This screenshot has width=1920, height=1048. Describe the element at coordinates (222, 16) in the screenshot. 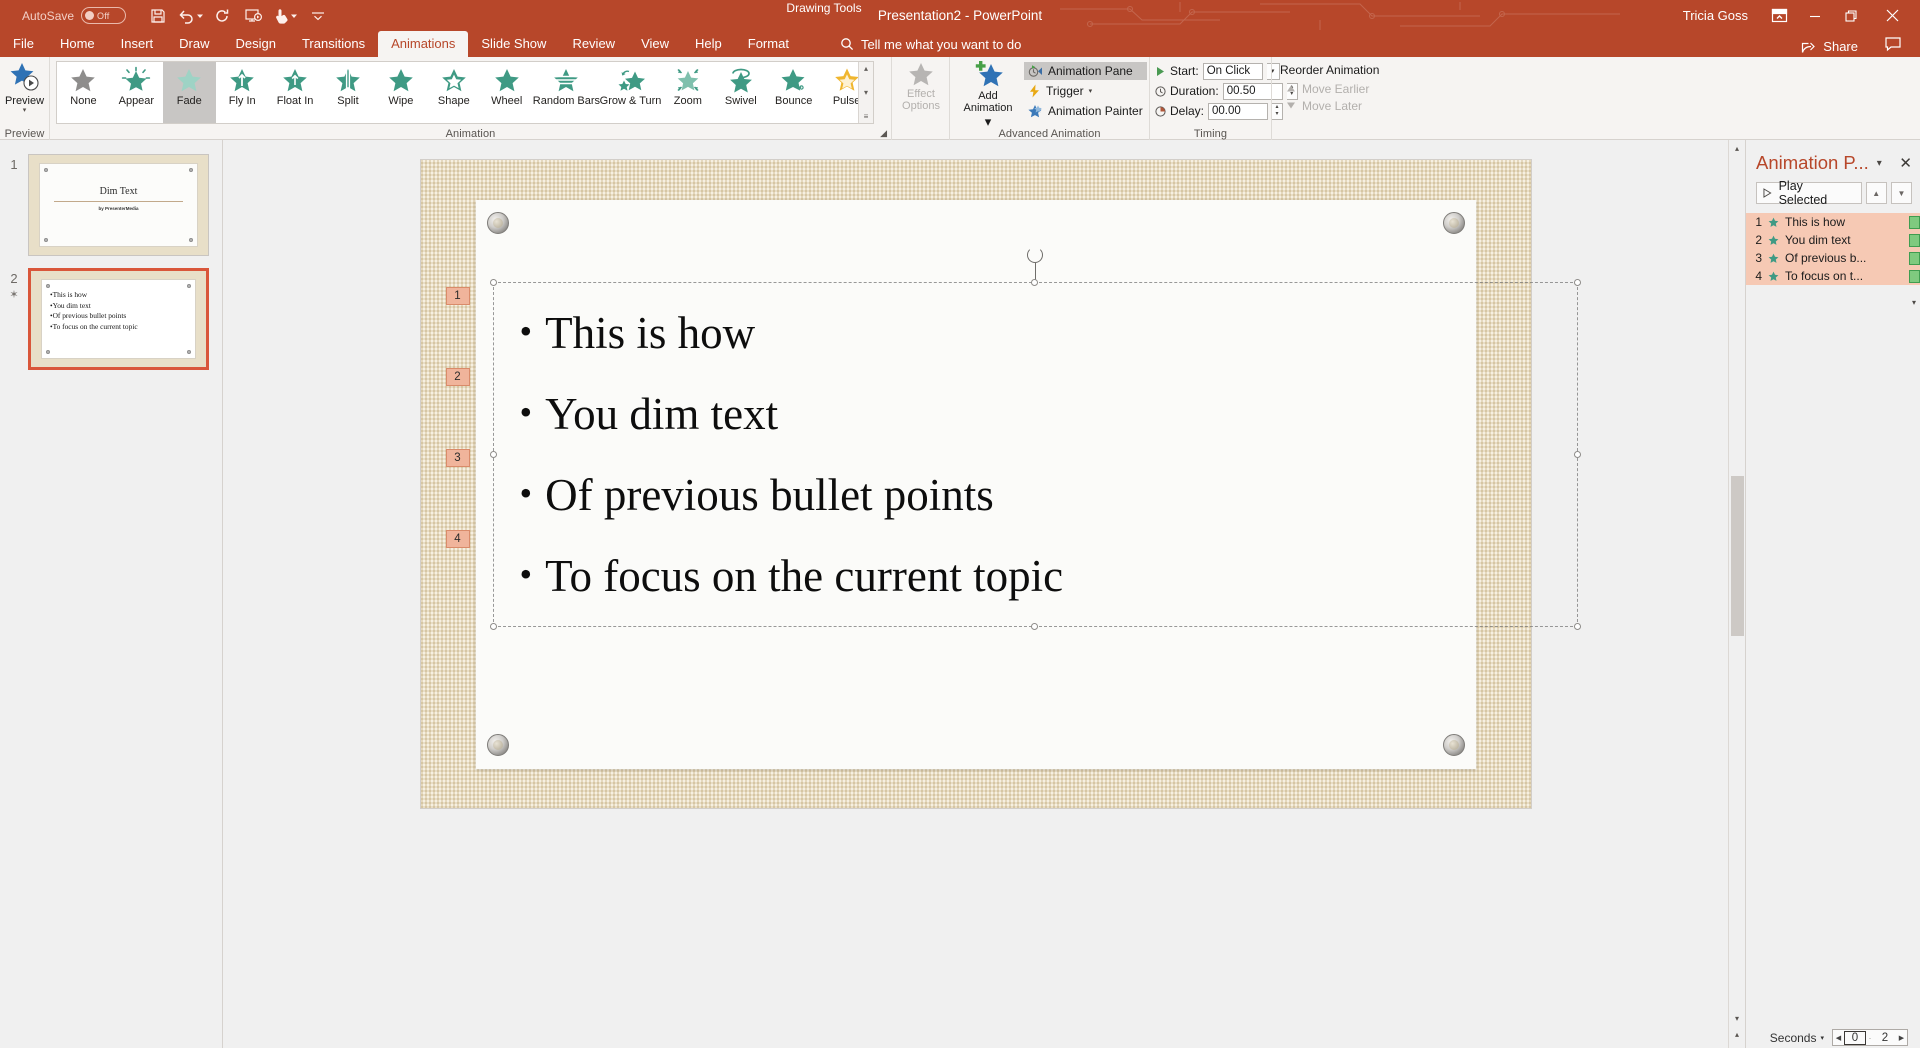

I see `redo-icon` at that location.